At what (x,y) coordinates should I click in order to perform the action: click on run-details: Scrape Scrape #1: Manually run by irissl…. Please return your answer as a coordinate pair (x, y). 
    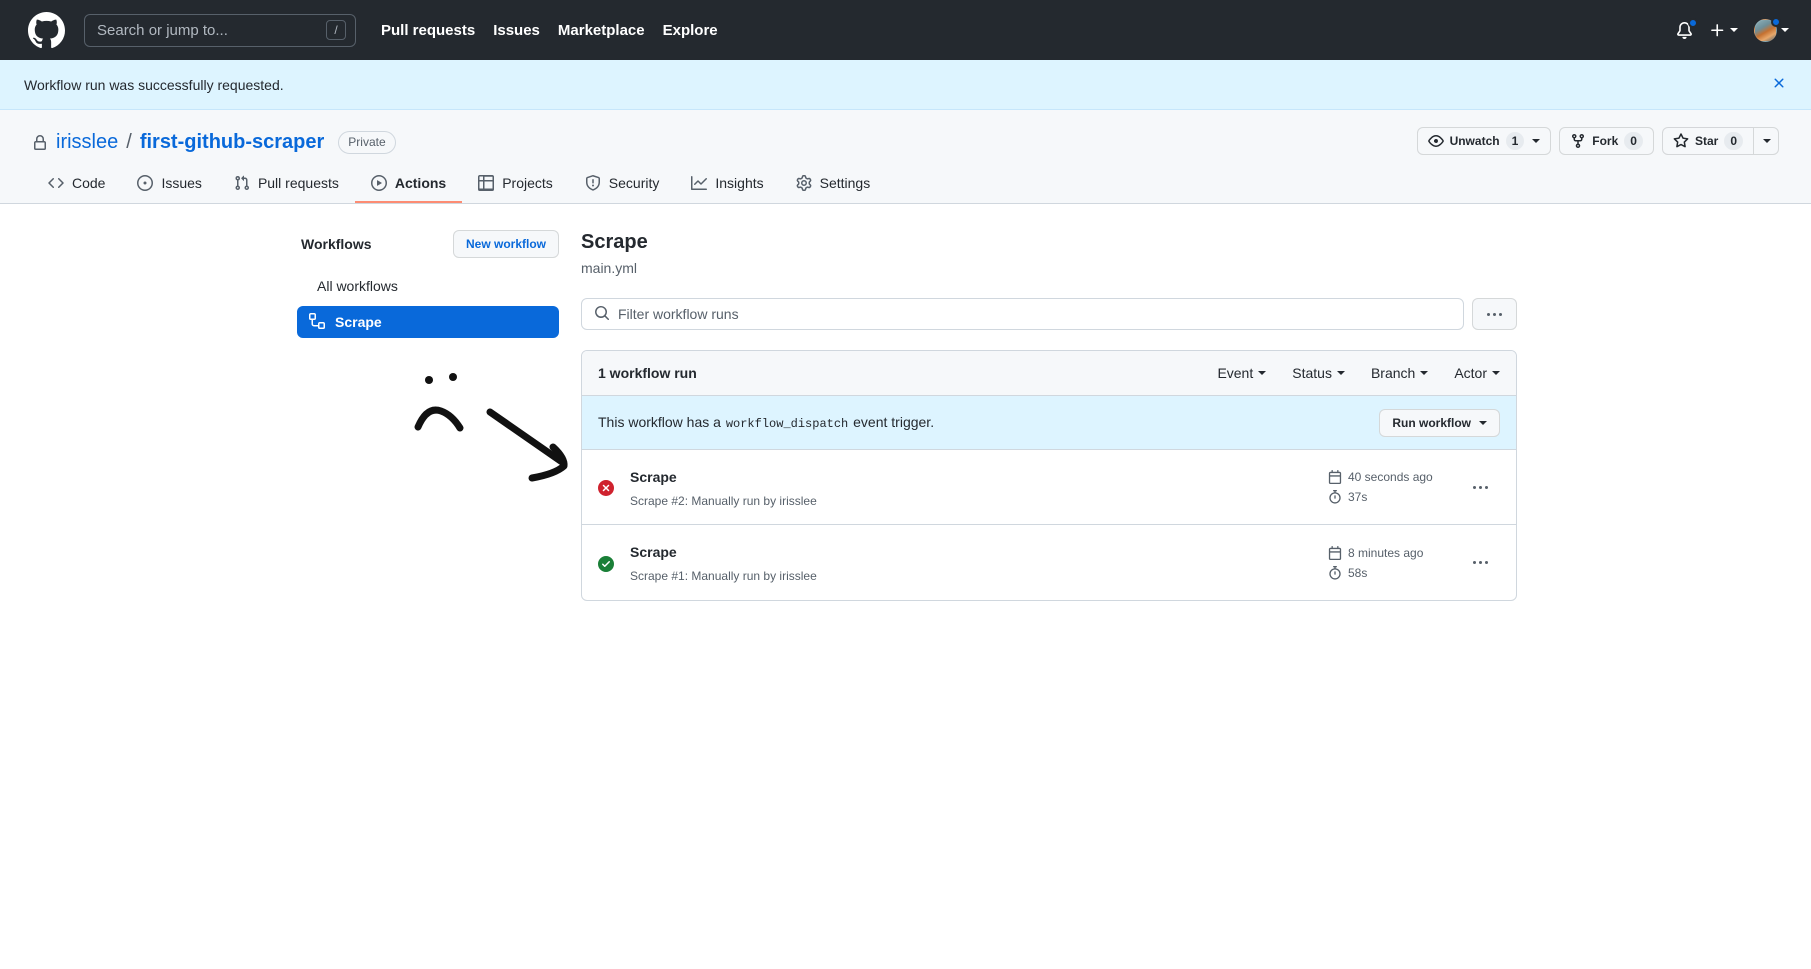
    Looking at the image, I should click on (975, 562).